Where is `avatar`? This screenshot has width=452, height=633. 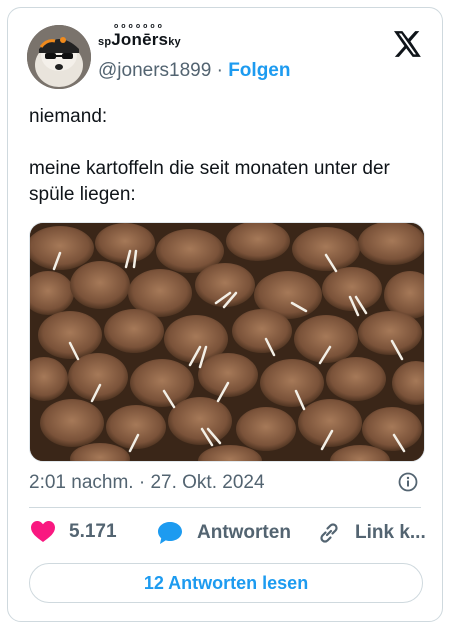
avatar is located at coordinates (59, 57).